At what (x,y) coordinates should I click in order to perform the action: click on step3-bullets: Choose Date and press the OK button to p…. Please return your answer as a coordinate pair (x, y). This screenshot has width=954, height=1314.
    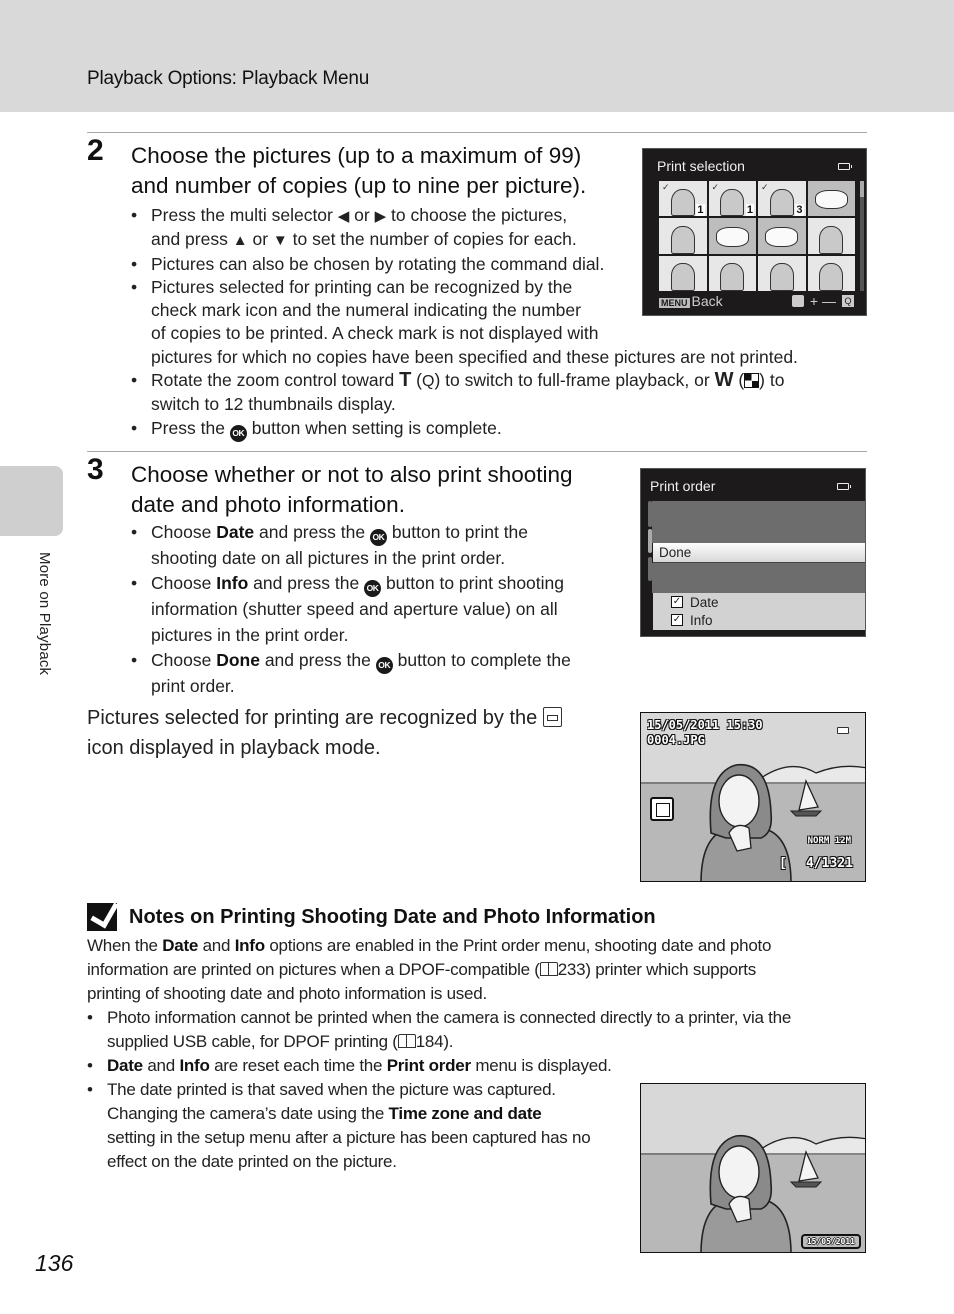
    Looking at the image, I should click on (371, 609).